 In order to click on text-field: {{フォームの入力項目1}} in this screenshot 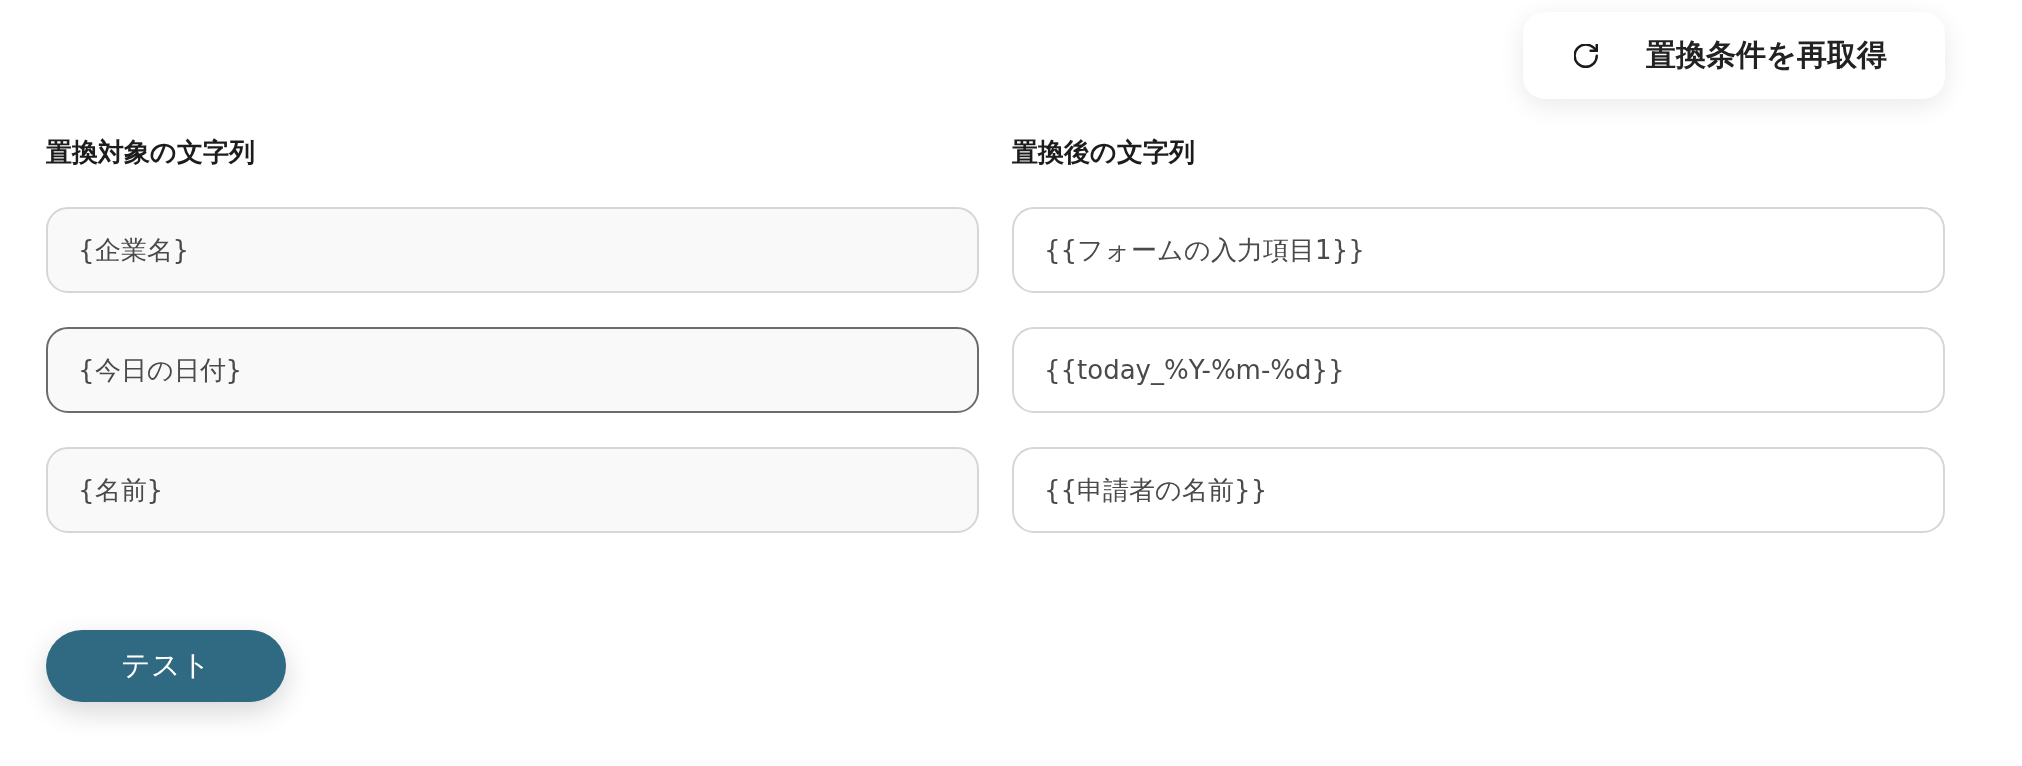, I will do `click(1478, 250)`.